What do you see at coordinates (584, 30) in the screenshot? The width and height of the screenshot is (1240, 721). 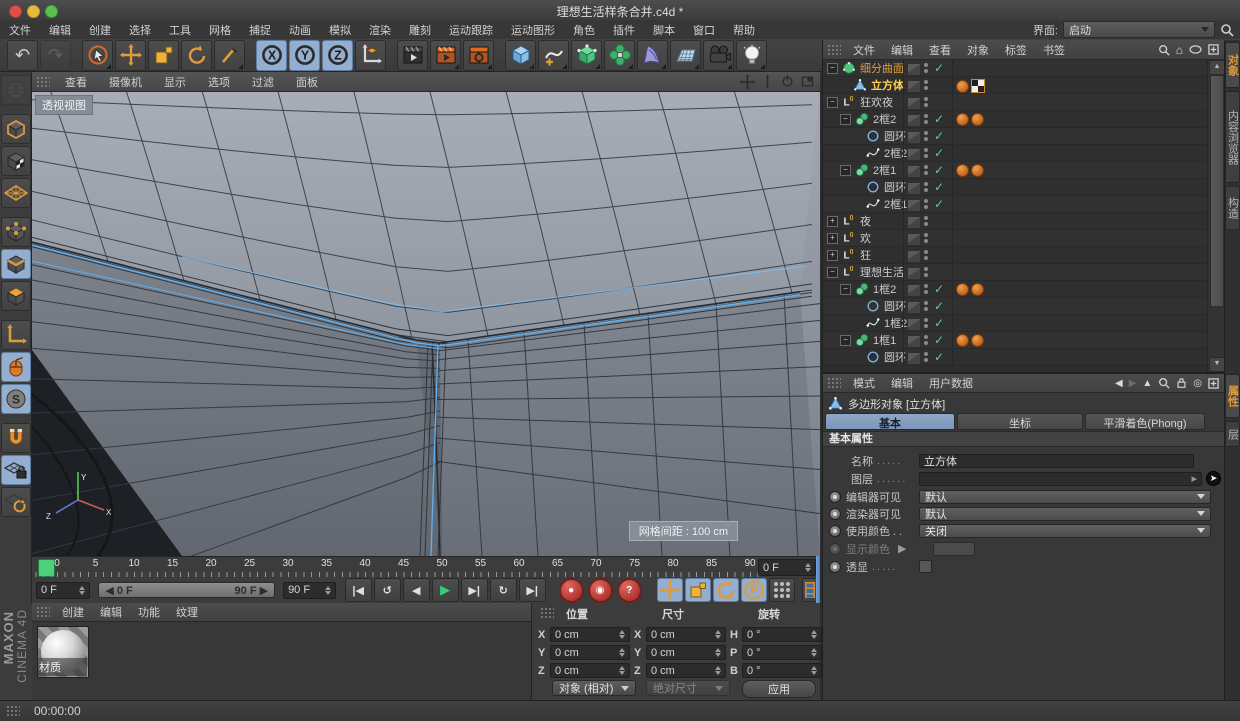 I see `menu-item: 角色` at bounding box center [584, 30].